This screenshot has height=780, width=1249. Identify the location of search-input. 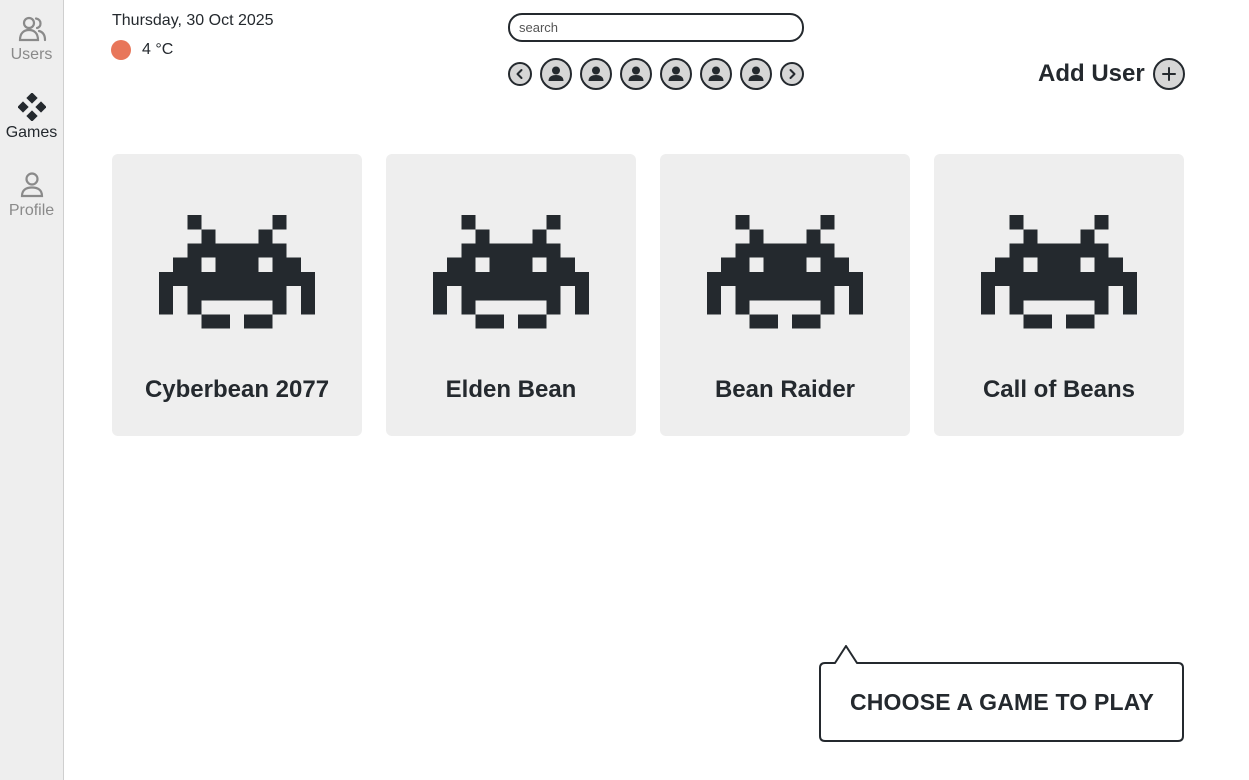
(656, 27).